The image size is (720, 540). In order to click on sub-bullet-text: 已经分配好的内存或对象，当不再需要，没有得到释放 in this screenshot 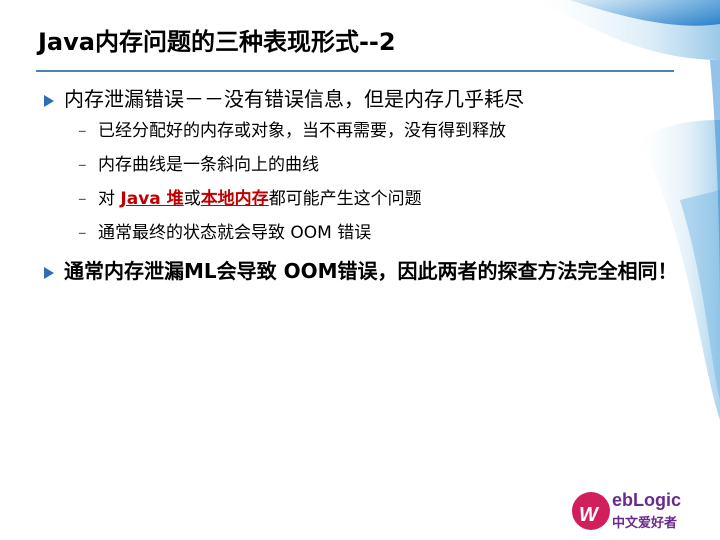, I will do `click(302, 131)`.